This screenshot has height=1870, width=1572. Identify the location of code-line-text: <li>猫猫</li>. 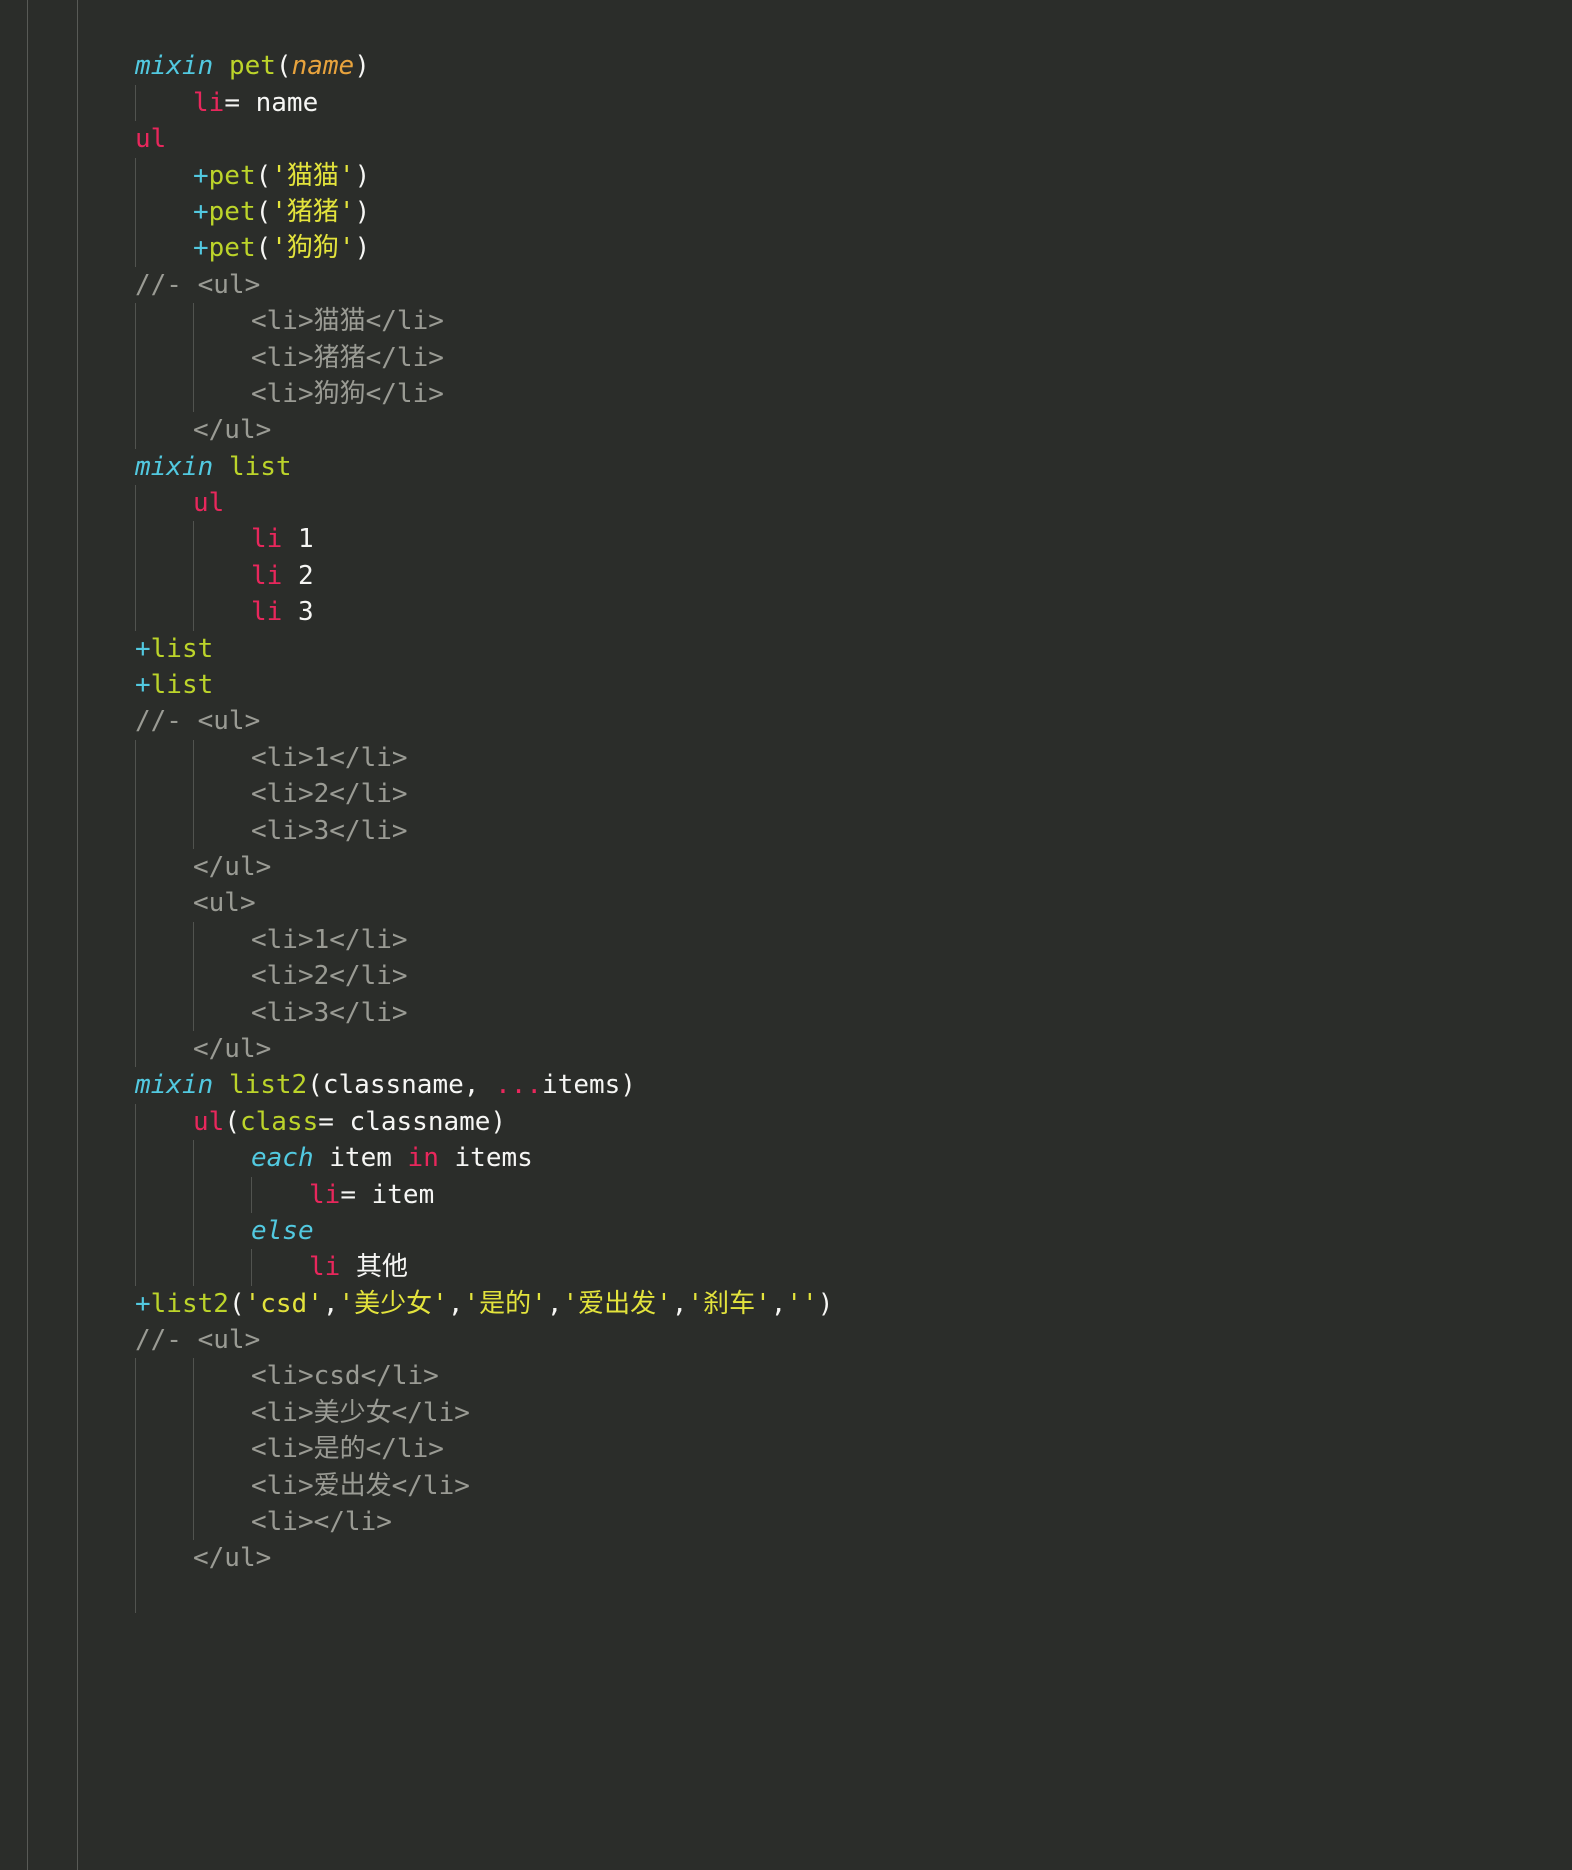
(222, 321).